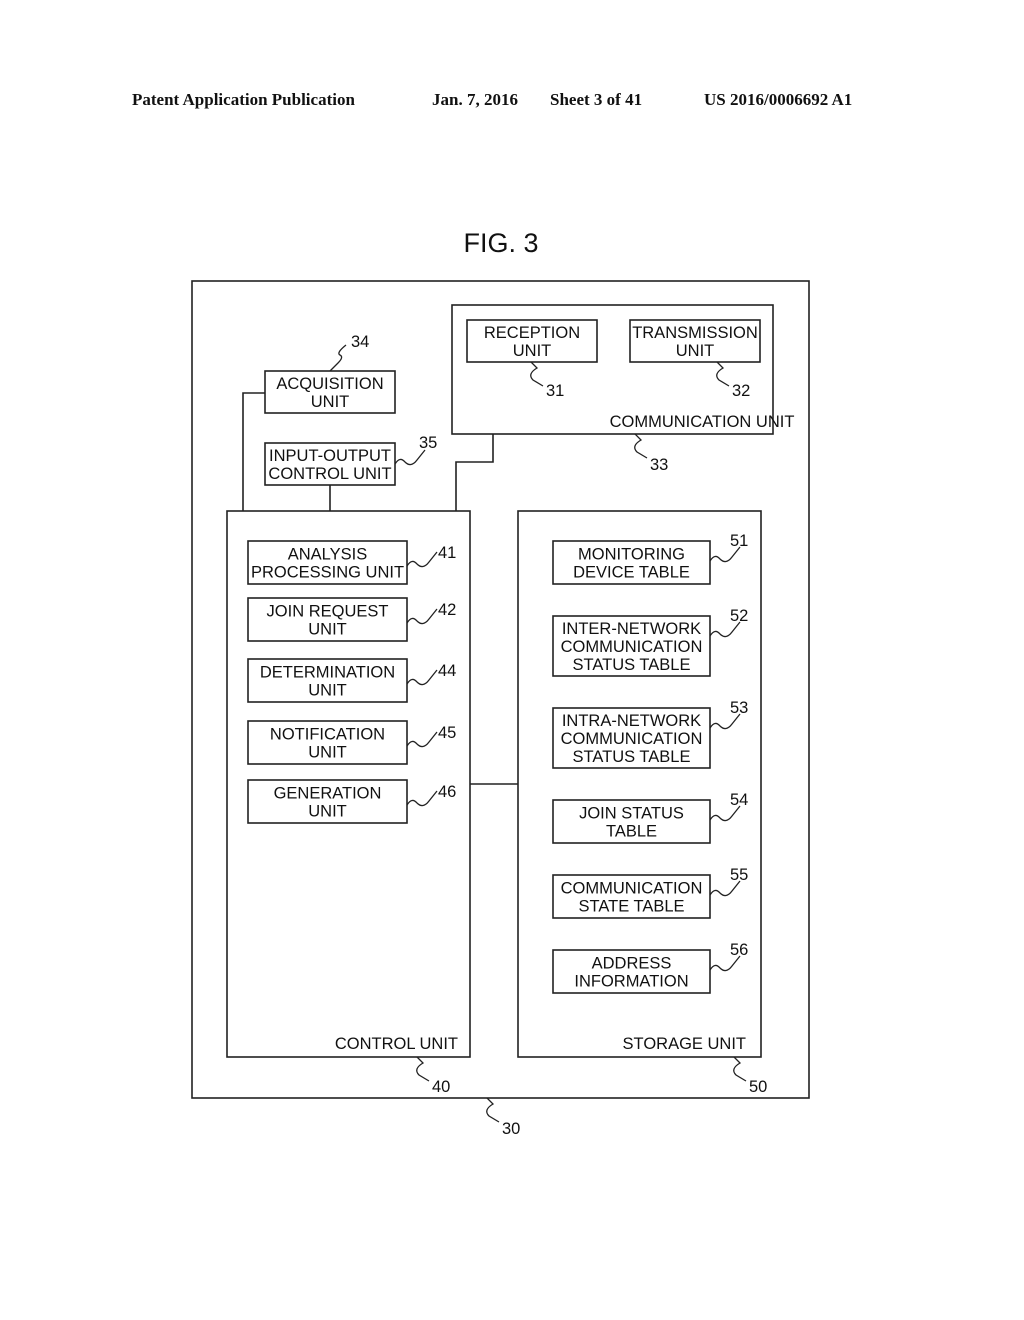 The width and height of the screenshot is (1024, 1320). Describe the element at coordinates (532, 351) in the screenshot. I see `reception-unit-label-line: UNIT` at that location.